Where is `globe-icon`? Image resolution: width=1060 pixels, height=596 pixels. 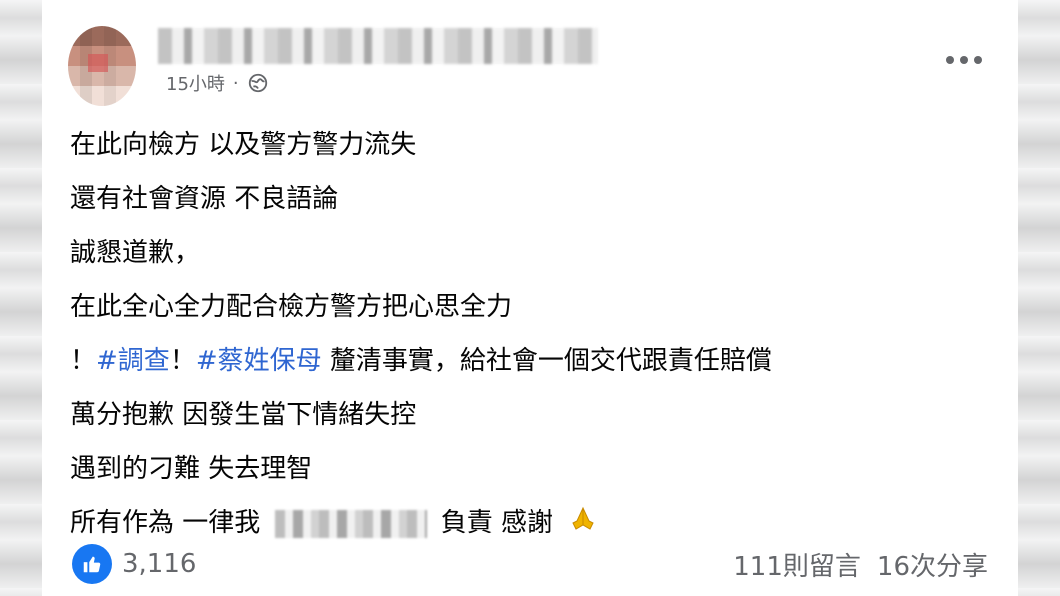
globe-icon is located at coordinates (258, 83).